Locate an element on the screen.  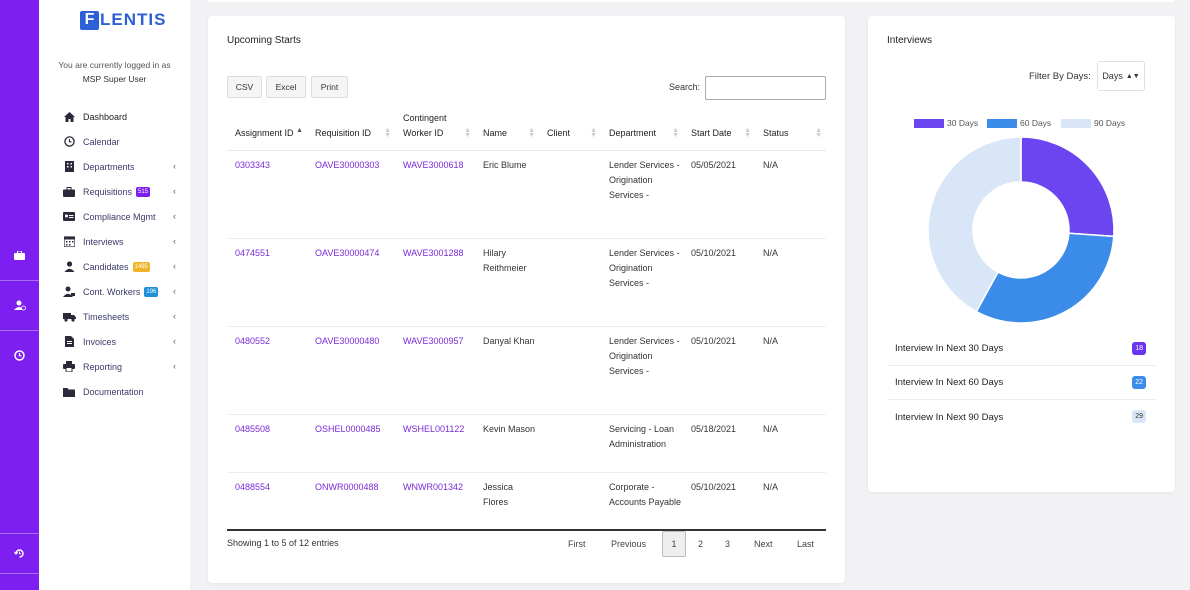
column-header-department: Department ▲ ▼ is located at coordinates (642, 129).